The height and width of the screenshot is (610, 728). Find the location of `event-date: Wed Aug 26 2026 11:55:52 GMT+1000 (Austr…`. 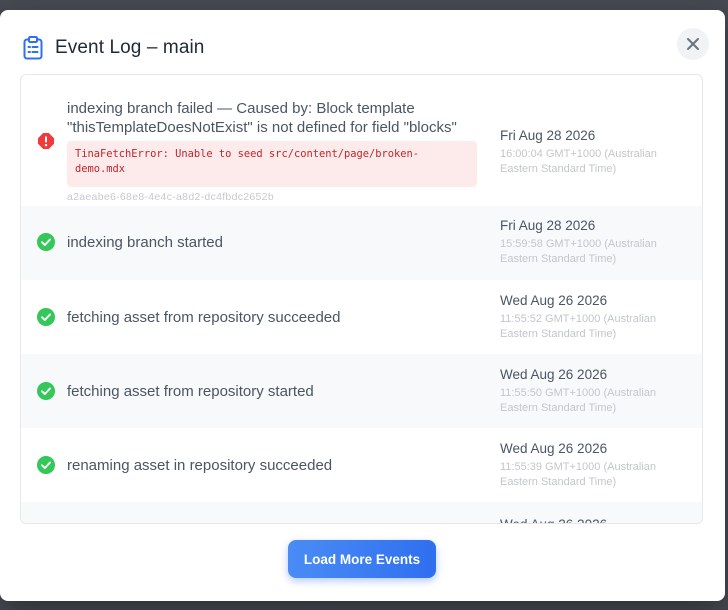

event-date: Wed Aug 26 2026 11:55:52 GMT+1000 (Austr… is located at coordinates (595, 317).